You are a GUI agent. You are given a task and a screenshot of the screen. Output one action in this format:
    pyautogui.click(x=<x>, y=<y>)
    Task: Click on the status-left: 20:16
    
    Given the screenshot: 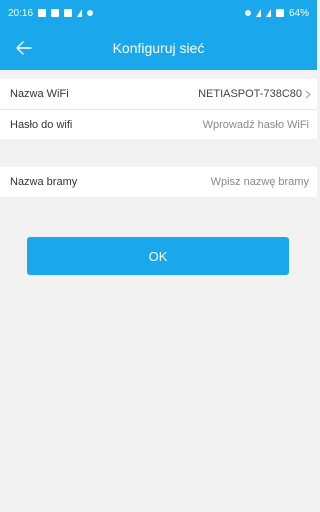 What is the action you would take?
    pyautogui.click(x=51, y=13)
    